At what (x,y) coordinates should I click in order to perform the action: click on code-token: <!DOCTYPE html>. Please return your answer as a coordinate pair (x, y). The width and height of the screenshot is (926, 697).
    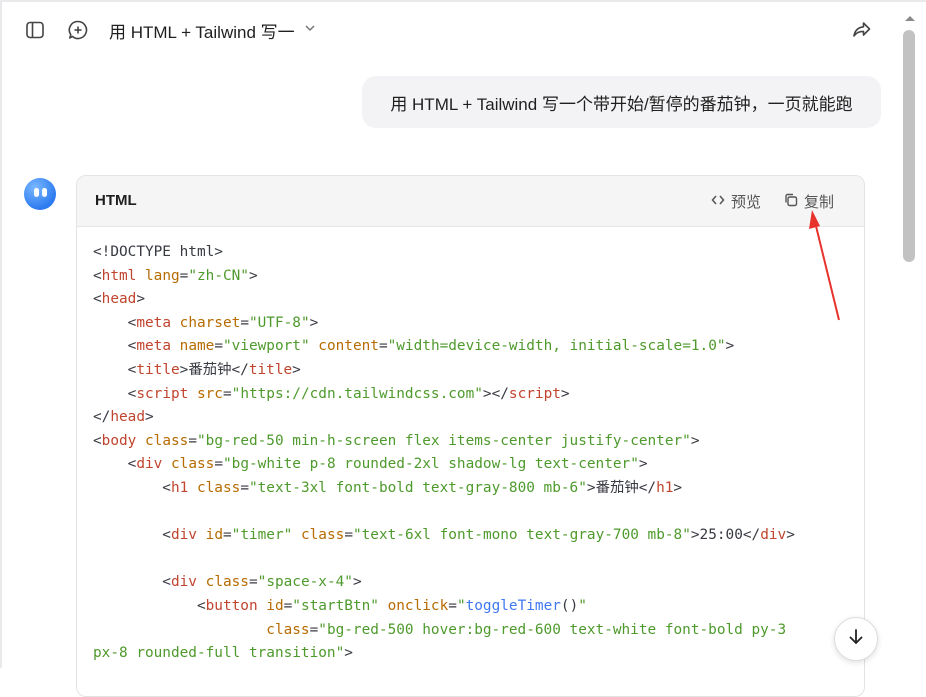
    Looking at the image, I should click on (158, 252).